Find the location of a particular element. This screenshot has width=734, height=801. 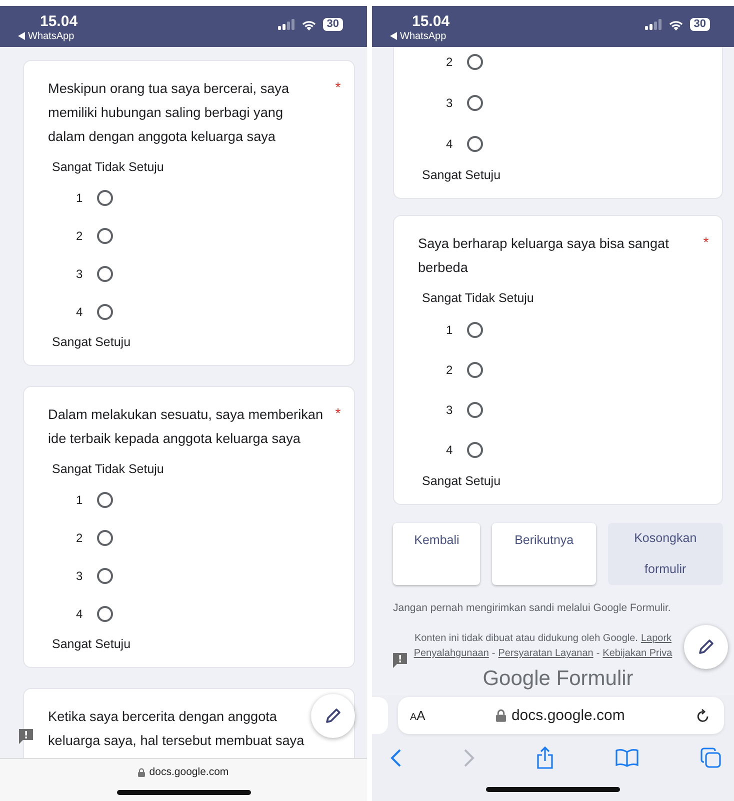

back-icon is located at coordinates (396, 758).